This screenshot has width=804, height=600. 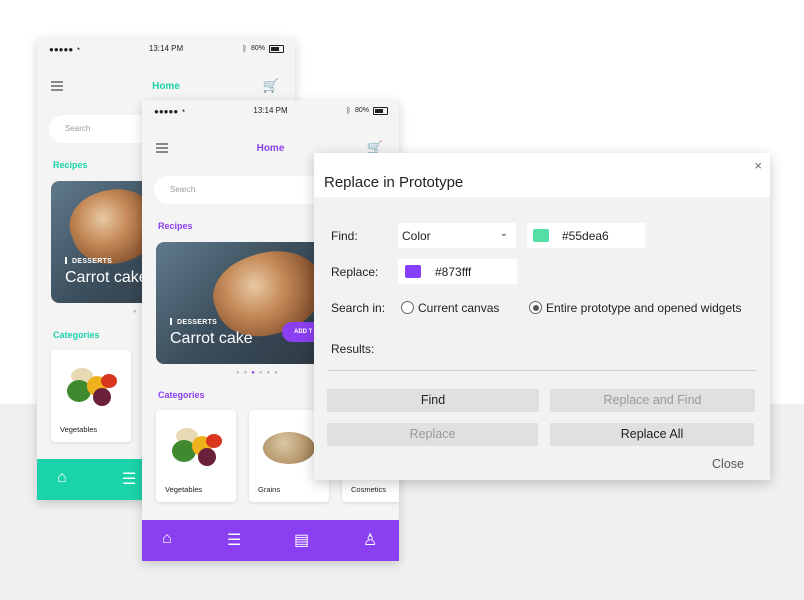 I want to click on cart-icon: 🛒, so click(x=271, y=86).